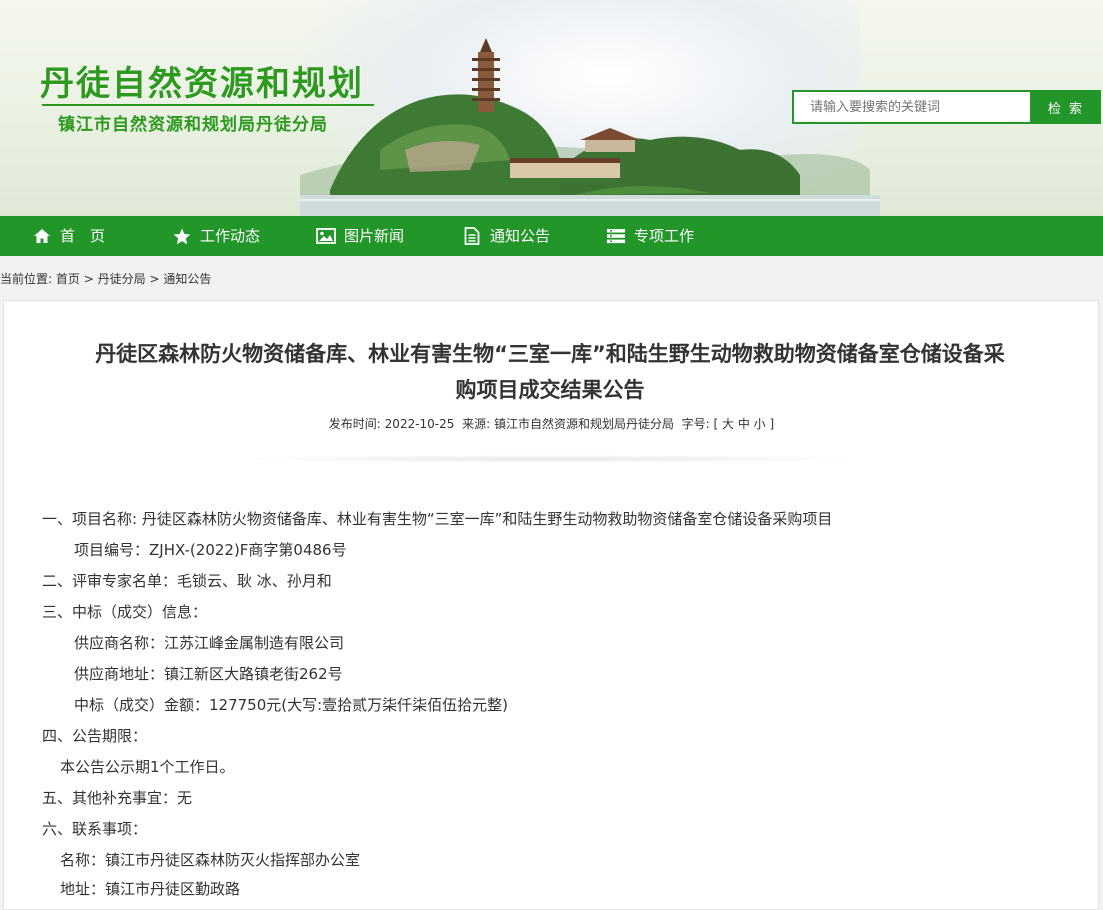  Describe the element at coordinates (486, 75) in the screenshot. I see `pagoda-icon` at that location.